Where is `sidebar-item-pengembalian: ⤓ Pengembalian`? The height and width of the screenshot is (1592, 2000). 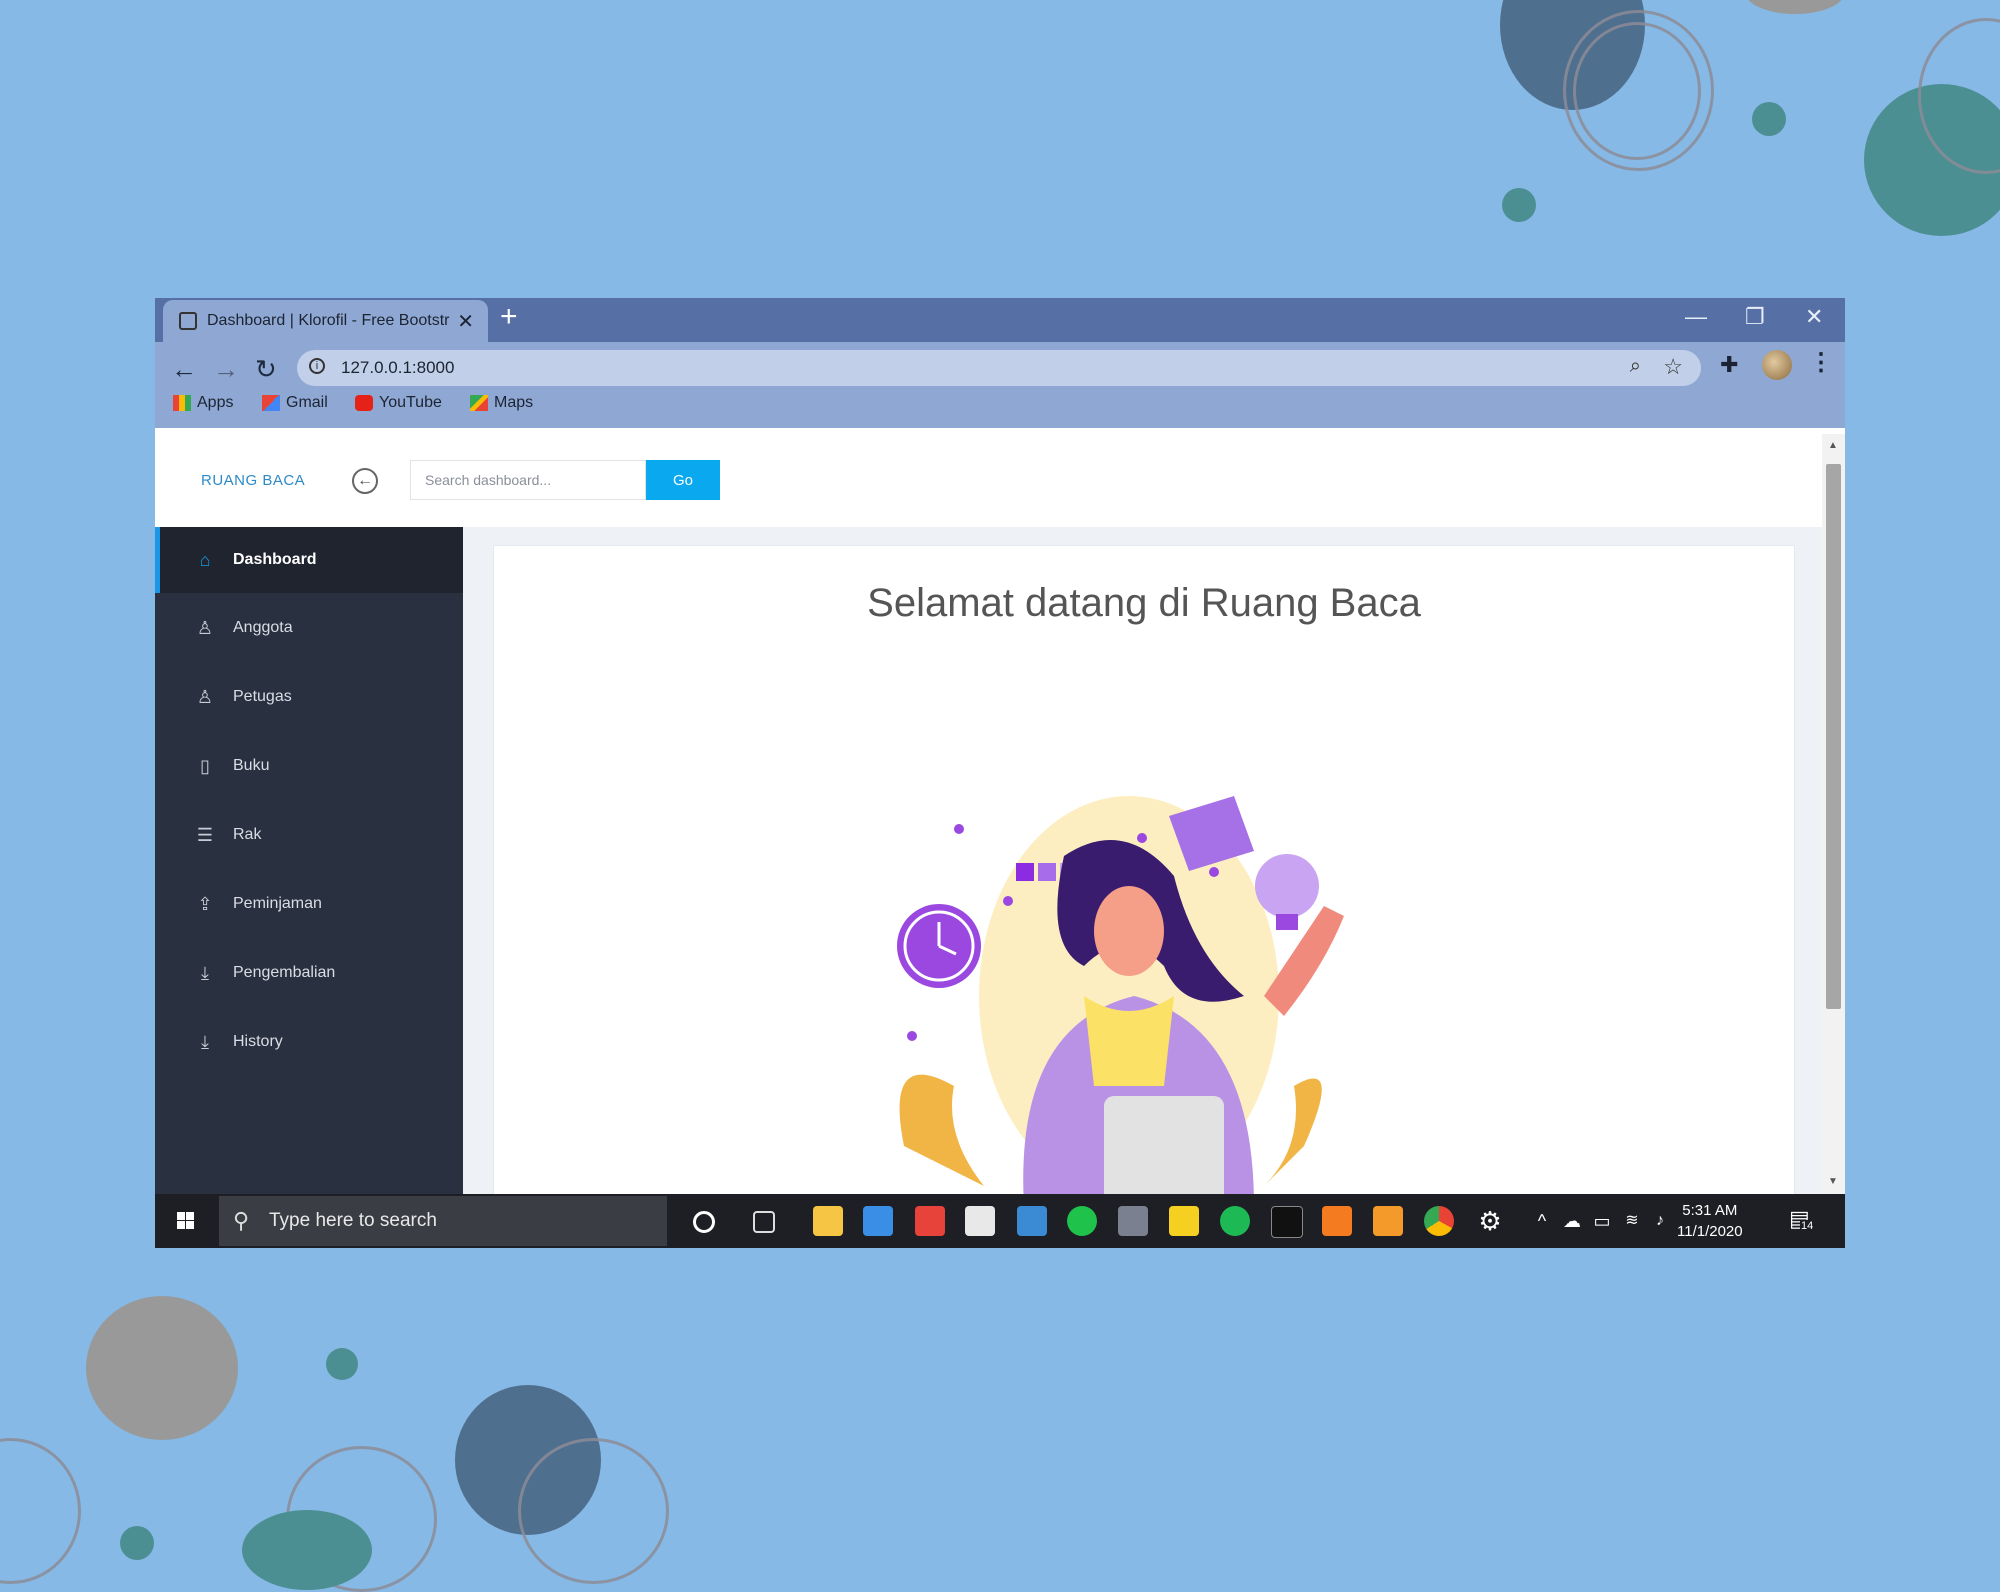 sidebar-item-pengembalian: ⤓ Pengembalian is located at coordinates (309, 973).